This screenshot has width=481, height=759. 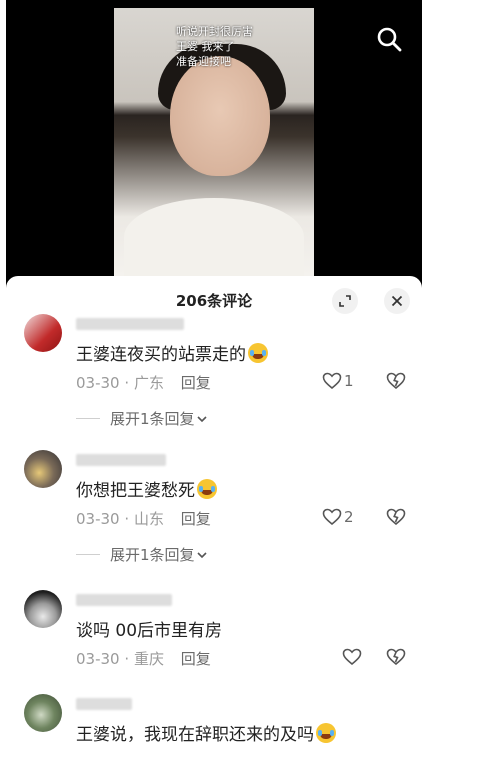 I want to click on comment-text-content: 王婆连夜买的站票走的, so click(x=161, y=355).